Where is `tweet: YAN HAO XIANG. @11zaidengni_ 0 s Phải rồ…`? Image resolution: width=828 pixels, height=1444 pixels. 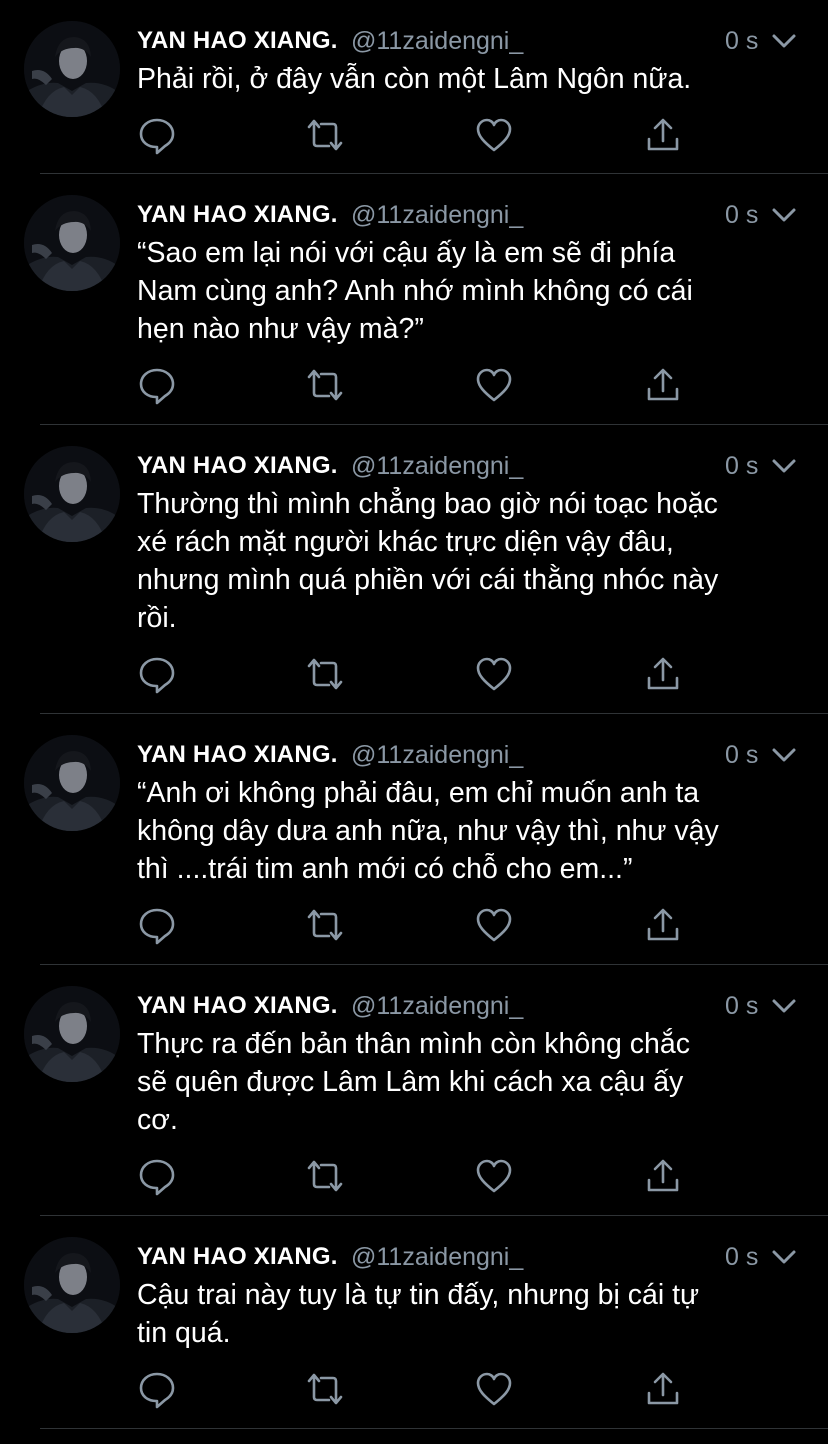 tweet: YAN HAO XIANG. @11zaidengni_ 0 s Phải rồ… is located at coordinates (414, 87).